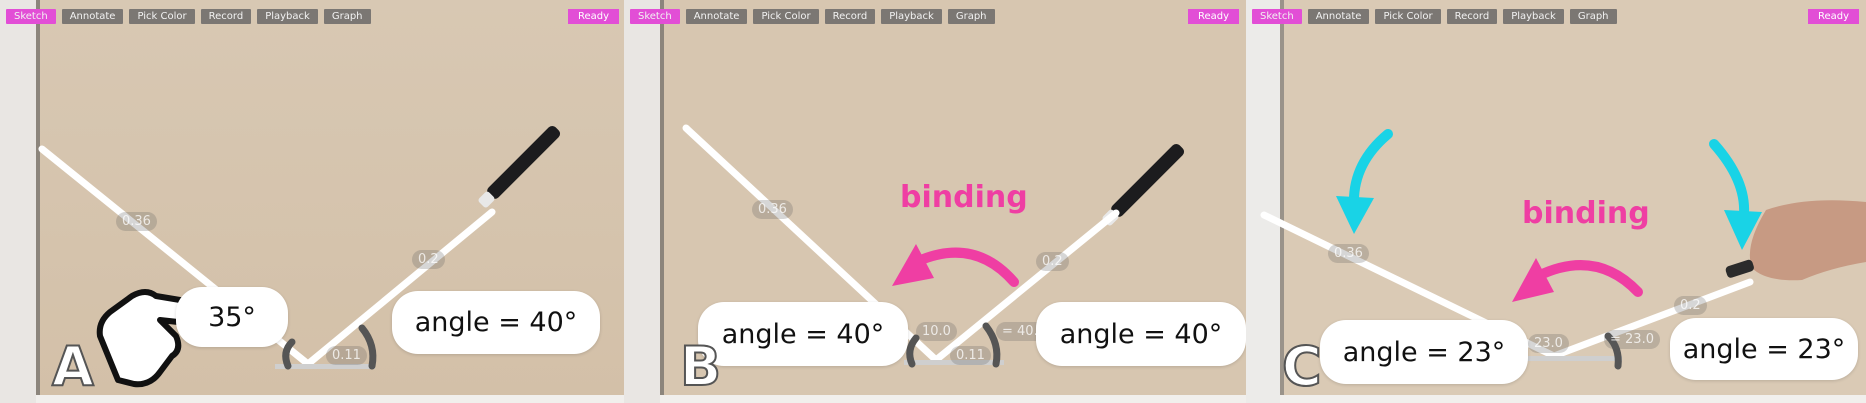 The height and width of the screenshot is (403, 1866). Describe the element at coordinates (1302, 366) in the screenshot. I see `panel-letter: C` at that location.